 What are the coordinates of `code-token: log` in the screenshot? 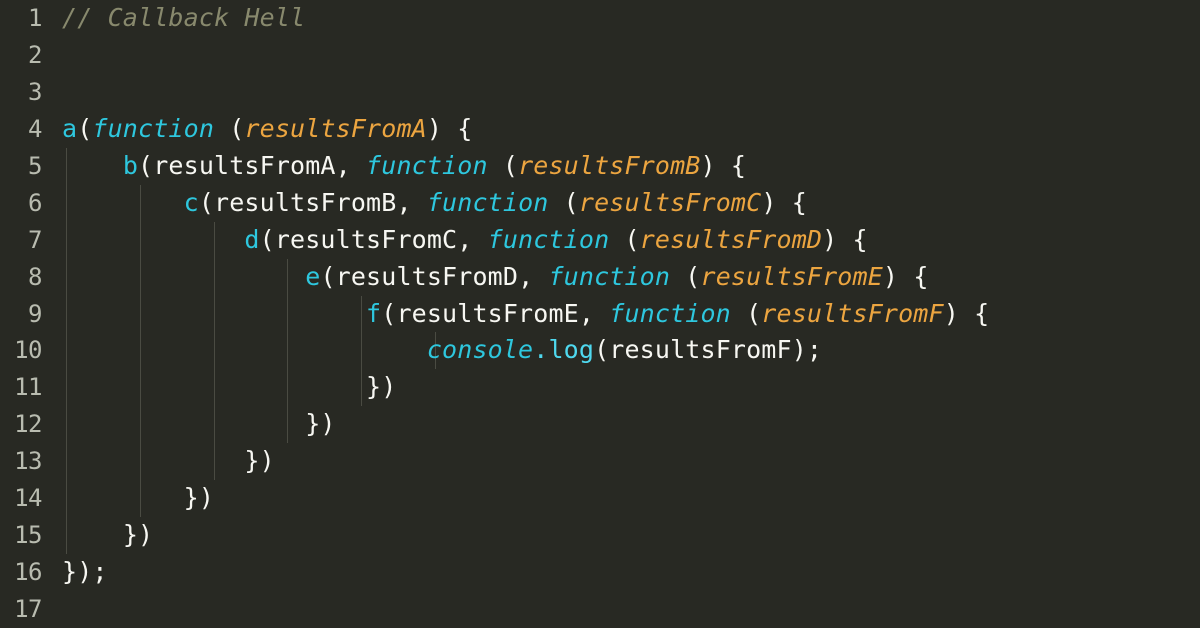 It's located at (571, 350).